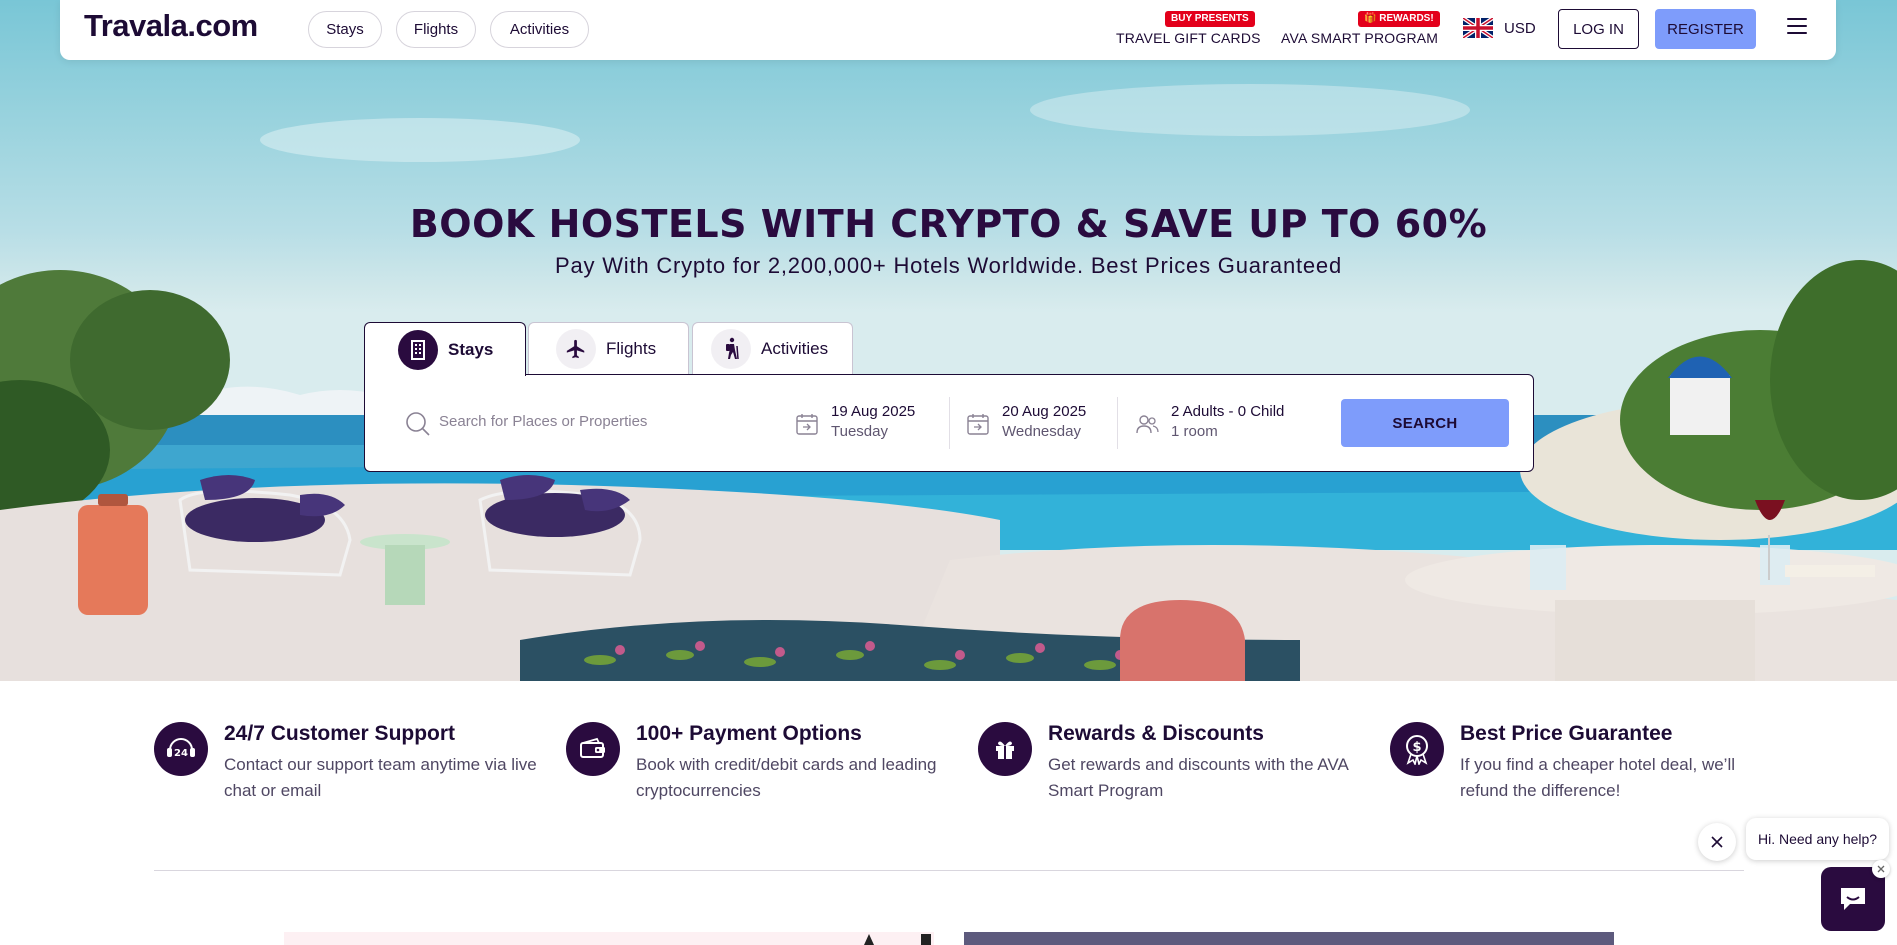 The height and width of the screenshot is (945, 1897). I want to click on promo-banner-left, so click(609, 938).